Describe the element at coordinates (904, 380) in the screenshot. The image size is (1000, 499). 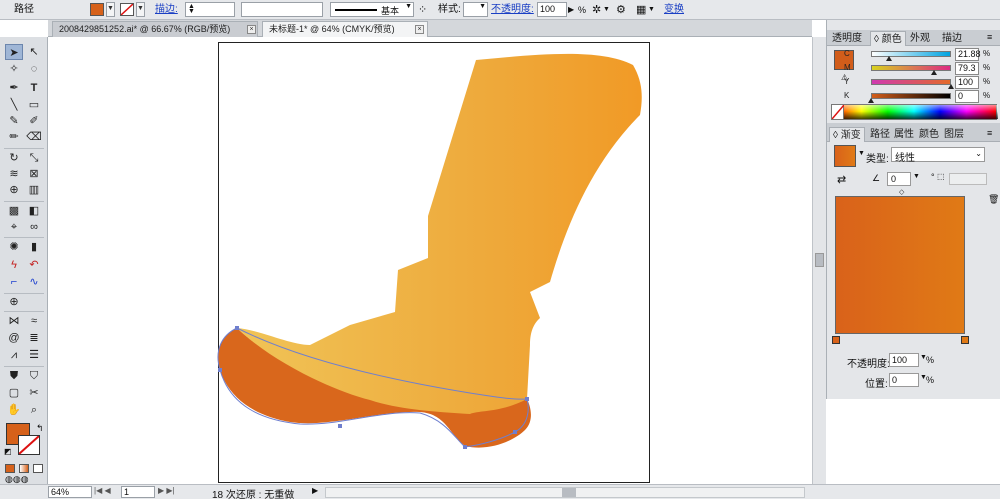
I see `stop-location-input: 0` at that location.